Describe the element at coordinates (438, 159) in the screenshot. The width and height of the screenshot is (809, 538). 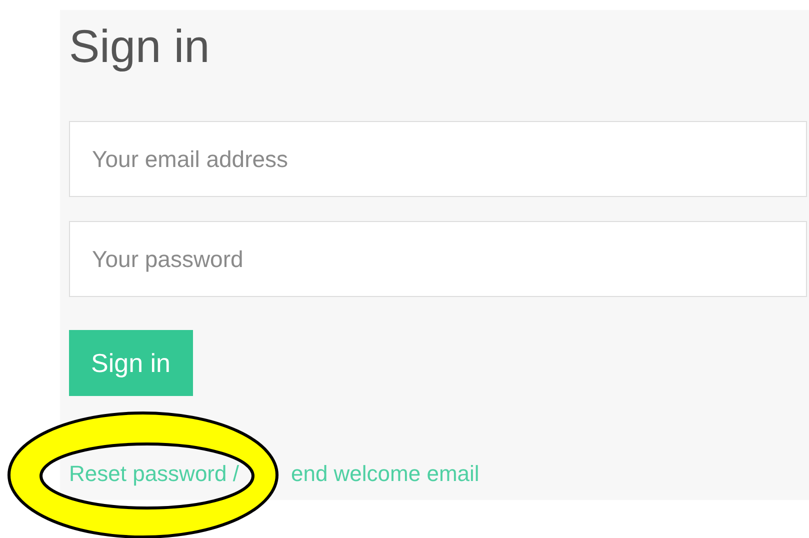
I see `input-field: Your email address` at that location.